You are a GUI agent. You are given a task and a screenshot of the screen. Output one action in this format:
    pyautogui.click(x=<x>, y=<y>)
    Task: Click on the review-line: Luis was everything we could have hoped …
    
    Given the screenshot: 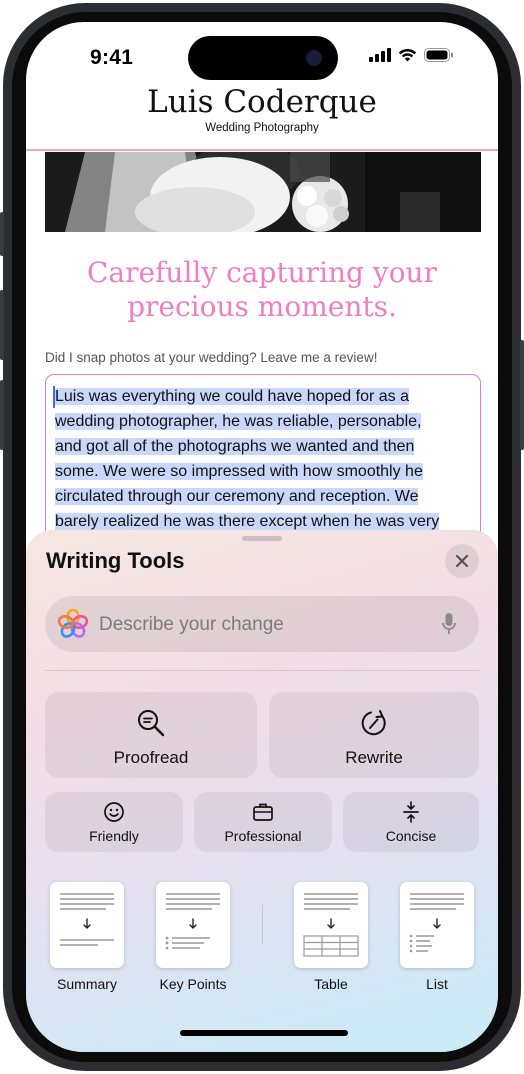 What is the action you would take?
    pyautogui.click(x=232, y=396)
    